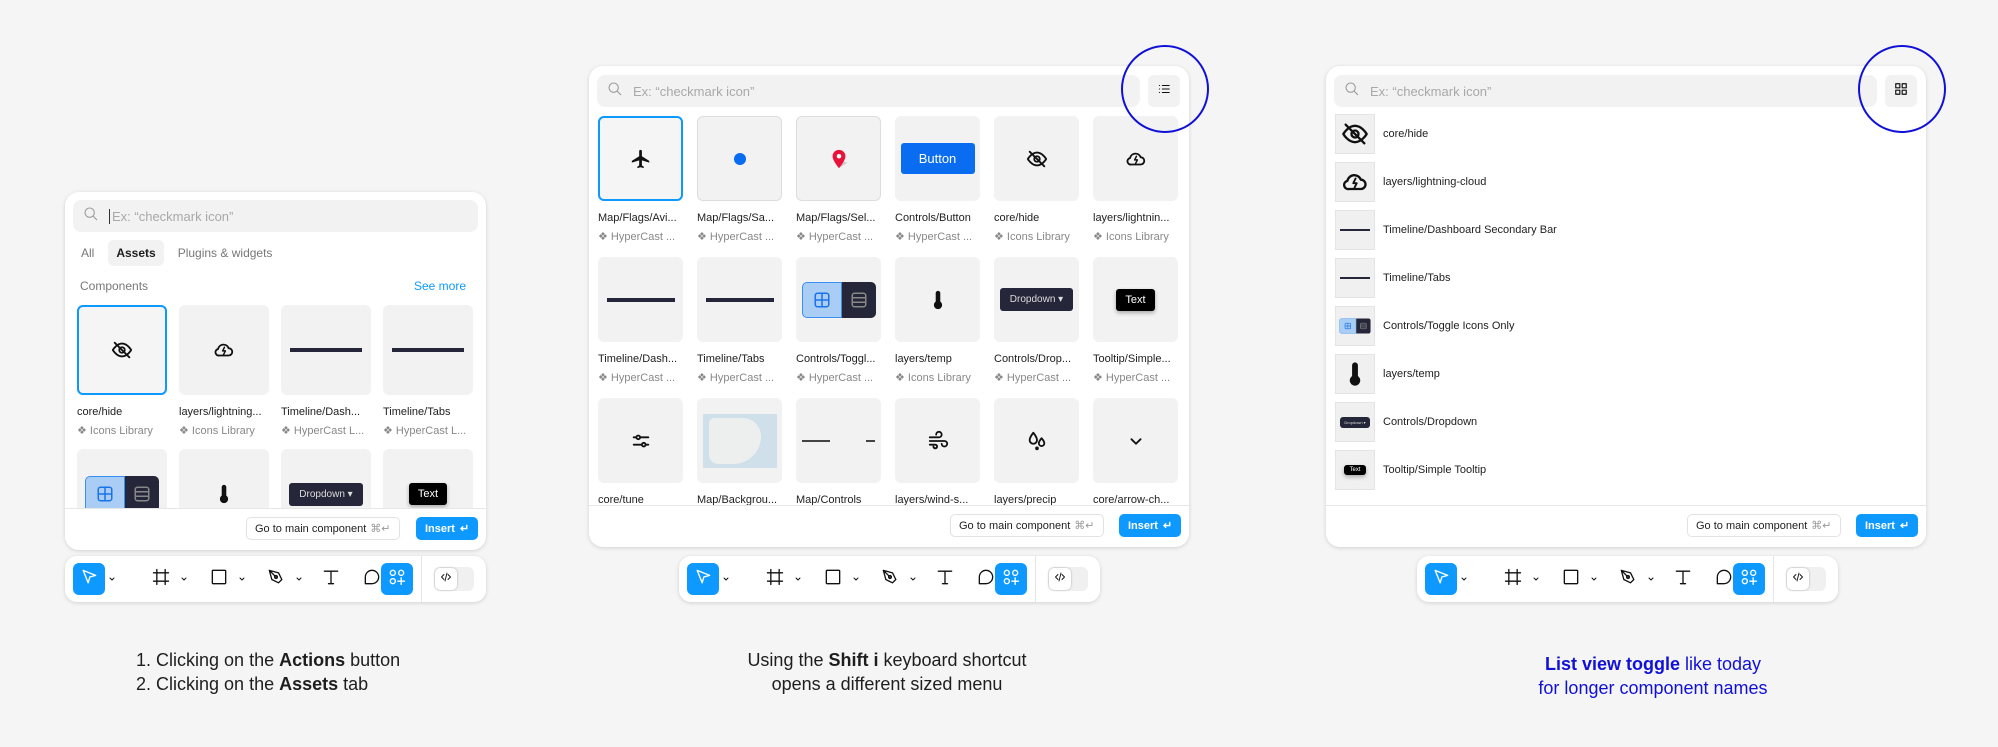  I want to click on tile-thumbnail: Button, so click(937, 158).